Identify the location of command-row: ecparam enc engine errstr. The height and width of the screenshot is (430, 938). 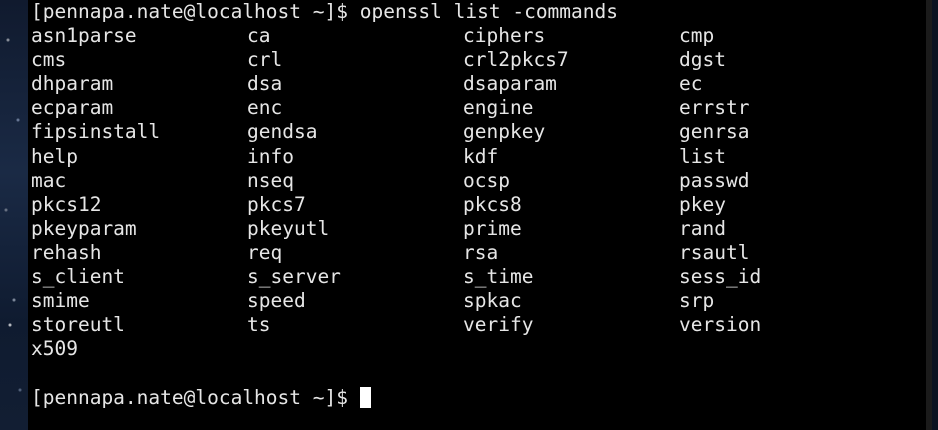
(481, 108).